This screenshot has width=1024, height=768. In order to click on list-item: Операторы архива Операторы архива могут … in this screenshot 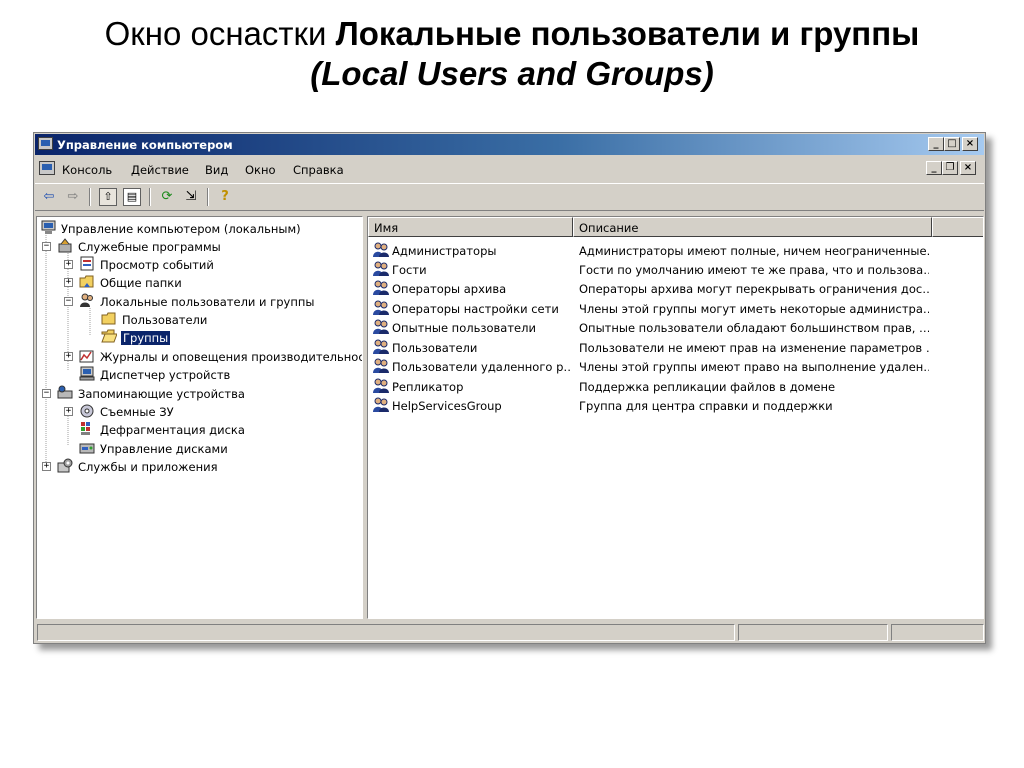, I will do `click(668, 288)`.